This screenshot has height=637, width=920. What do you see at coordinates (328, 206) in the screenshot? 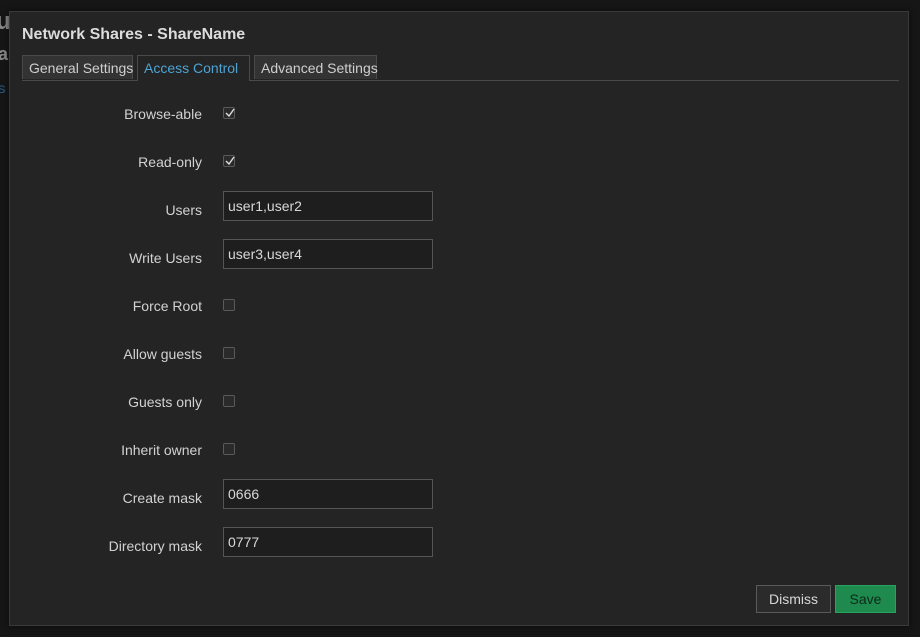
I see `users-input: user1,user2` at bounding box center [328, 206].